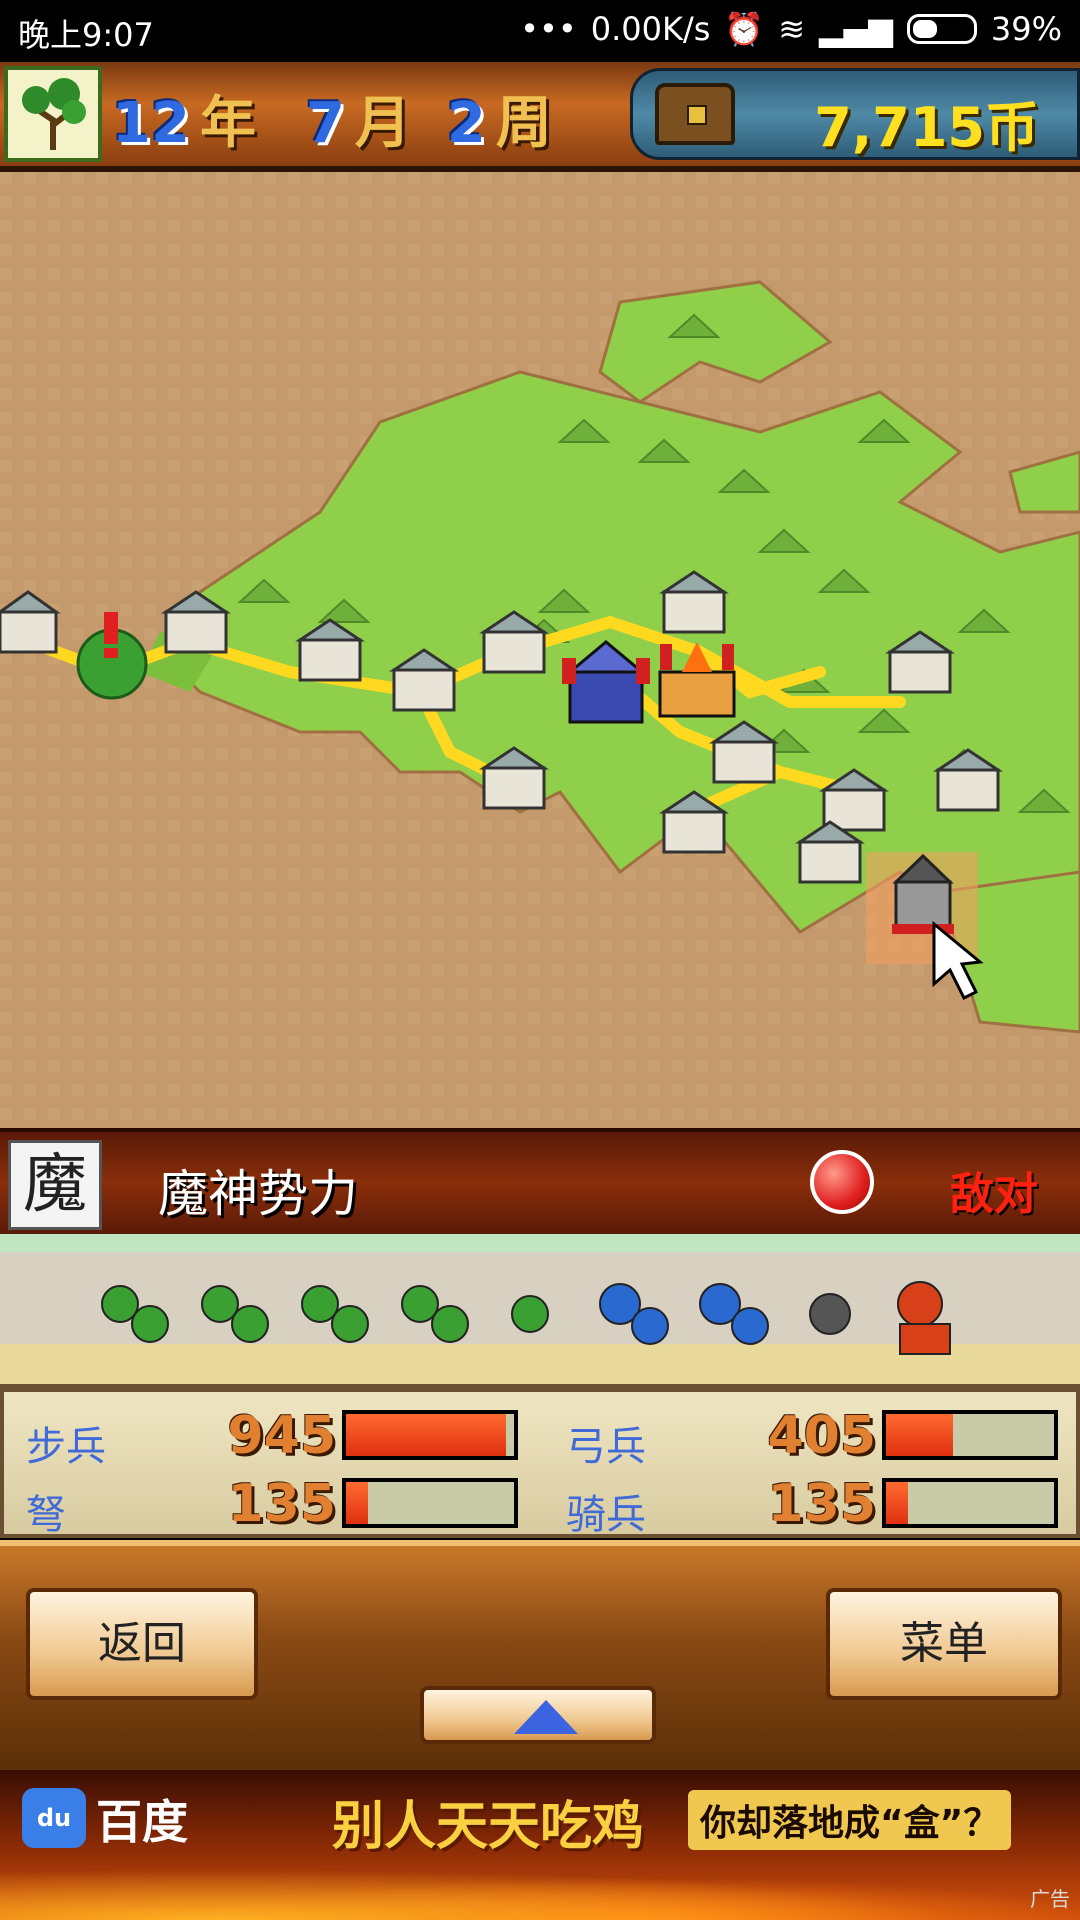 This screenshot has height=1920, width=1080. I want to click on clock: 晚上9:07, so click(86, 35).